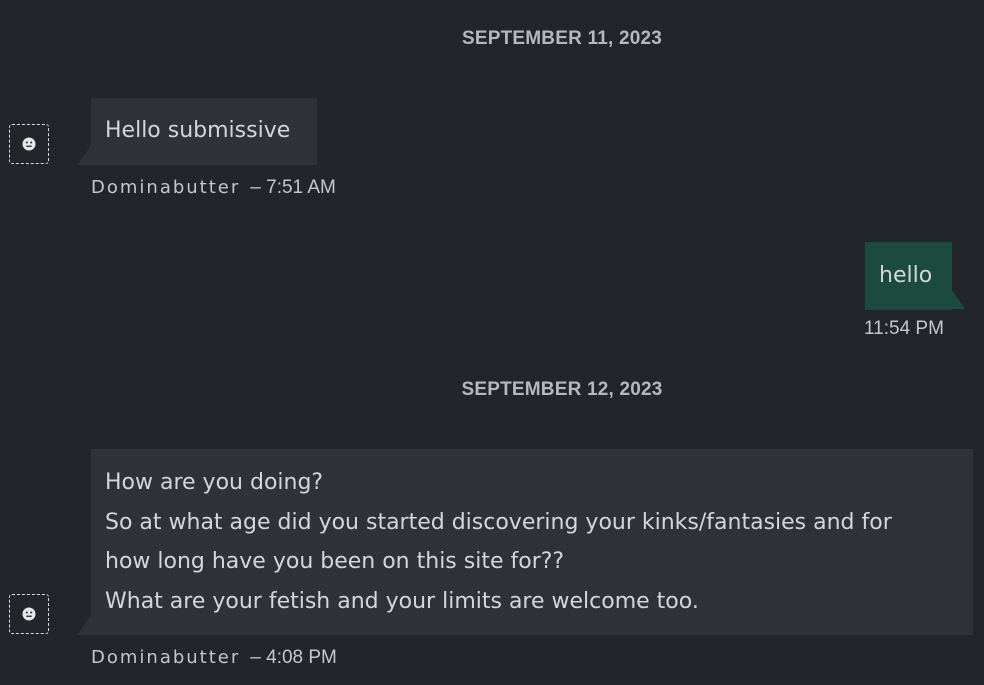 Image resolution: width=984 pixels, height=685 pixels. I want to click on message-text: hello, so click(906, 275).